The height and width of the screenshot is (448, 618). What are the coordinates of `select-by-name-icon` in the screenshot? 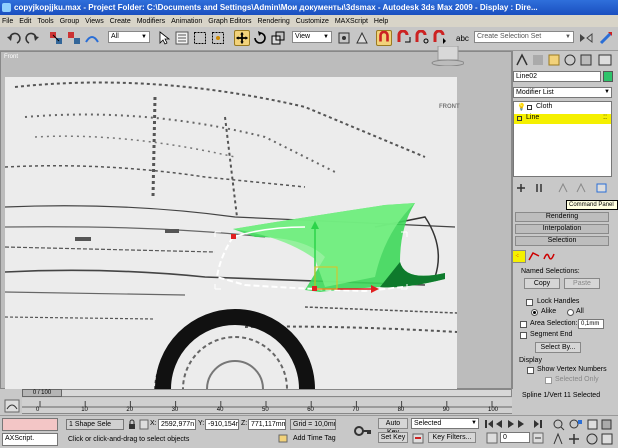 It's located at (182, 38).